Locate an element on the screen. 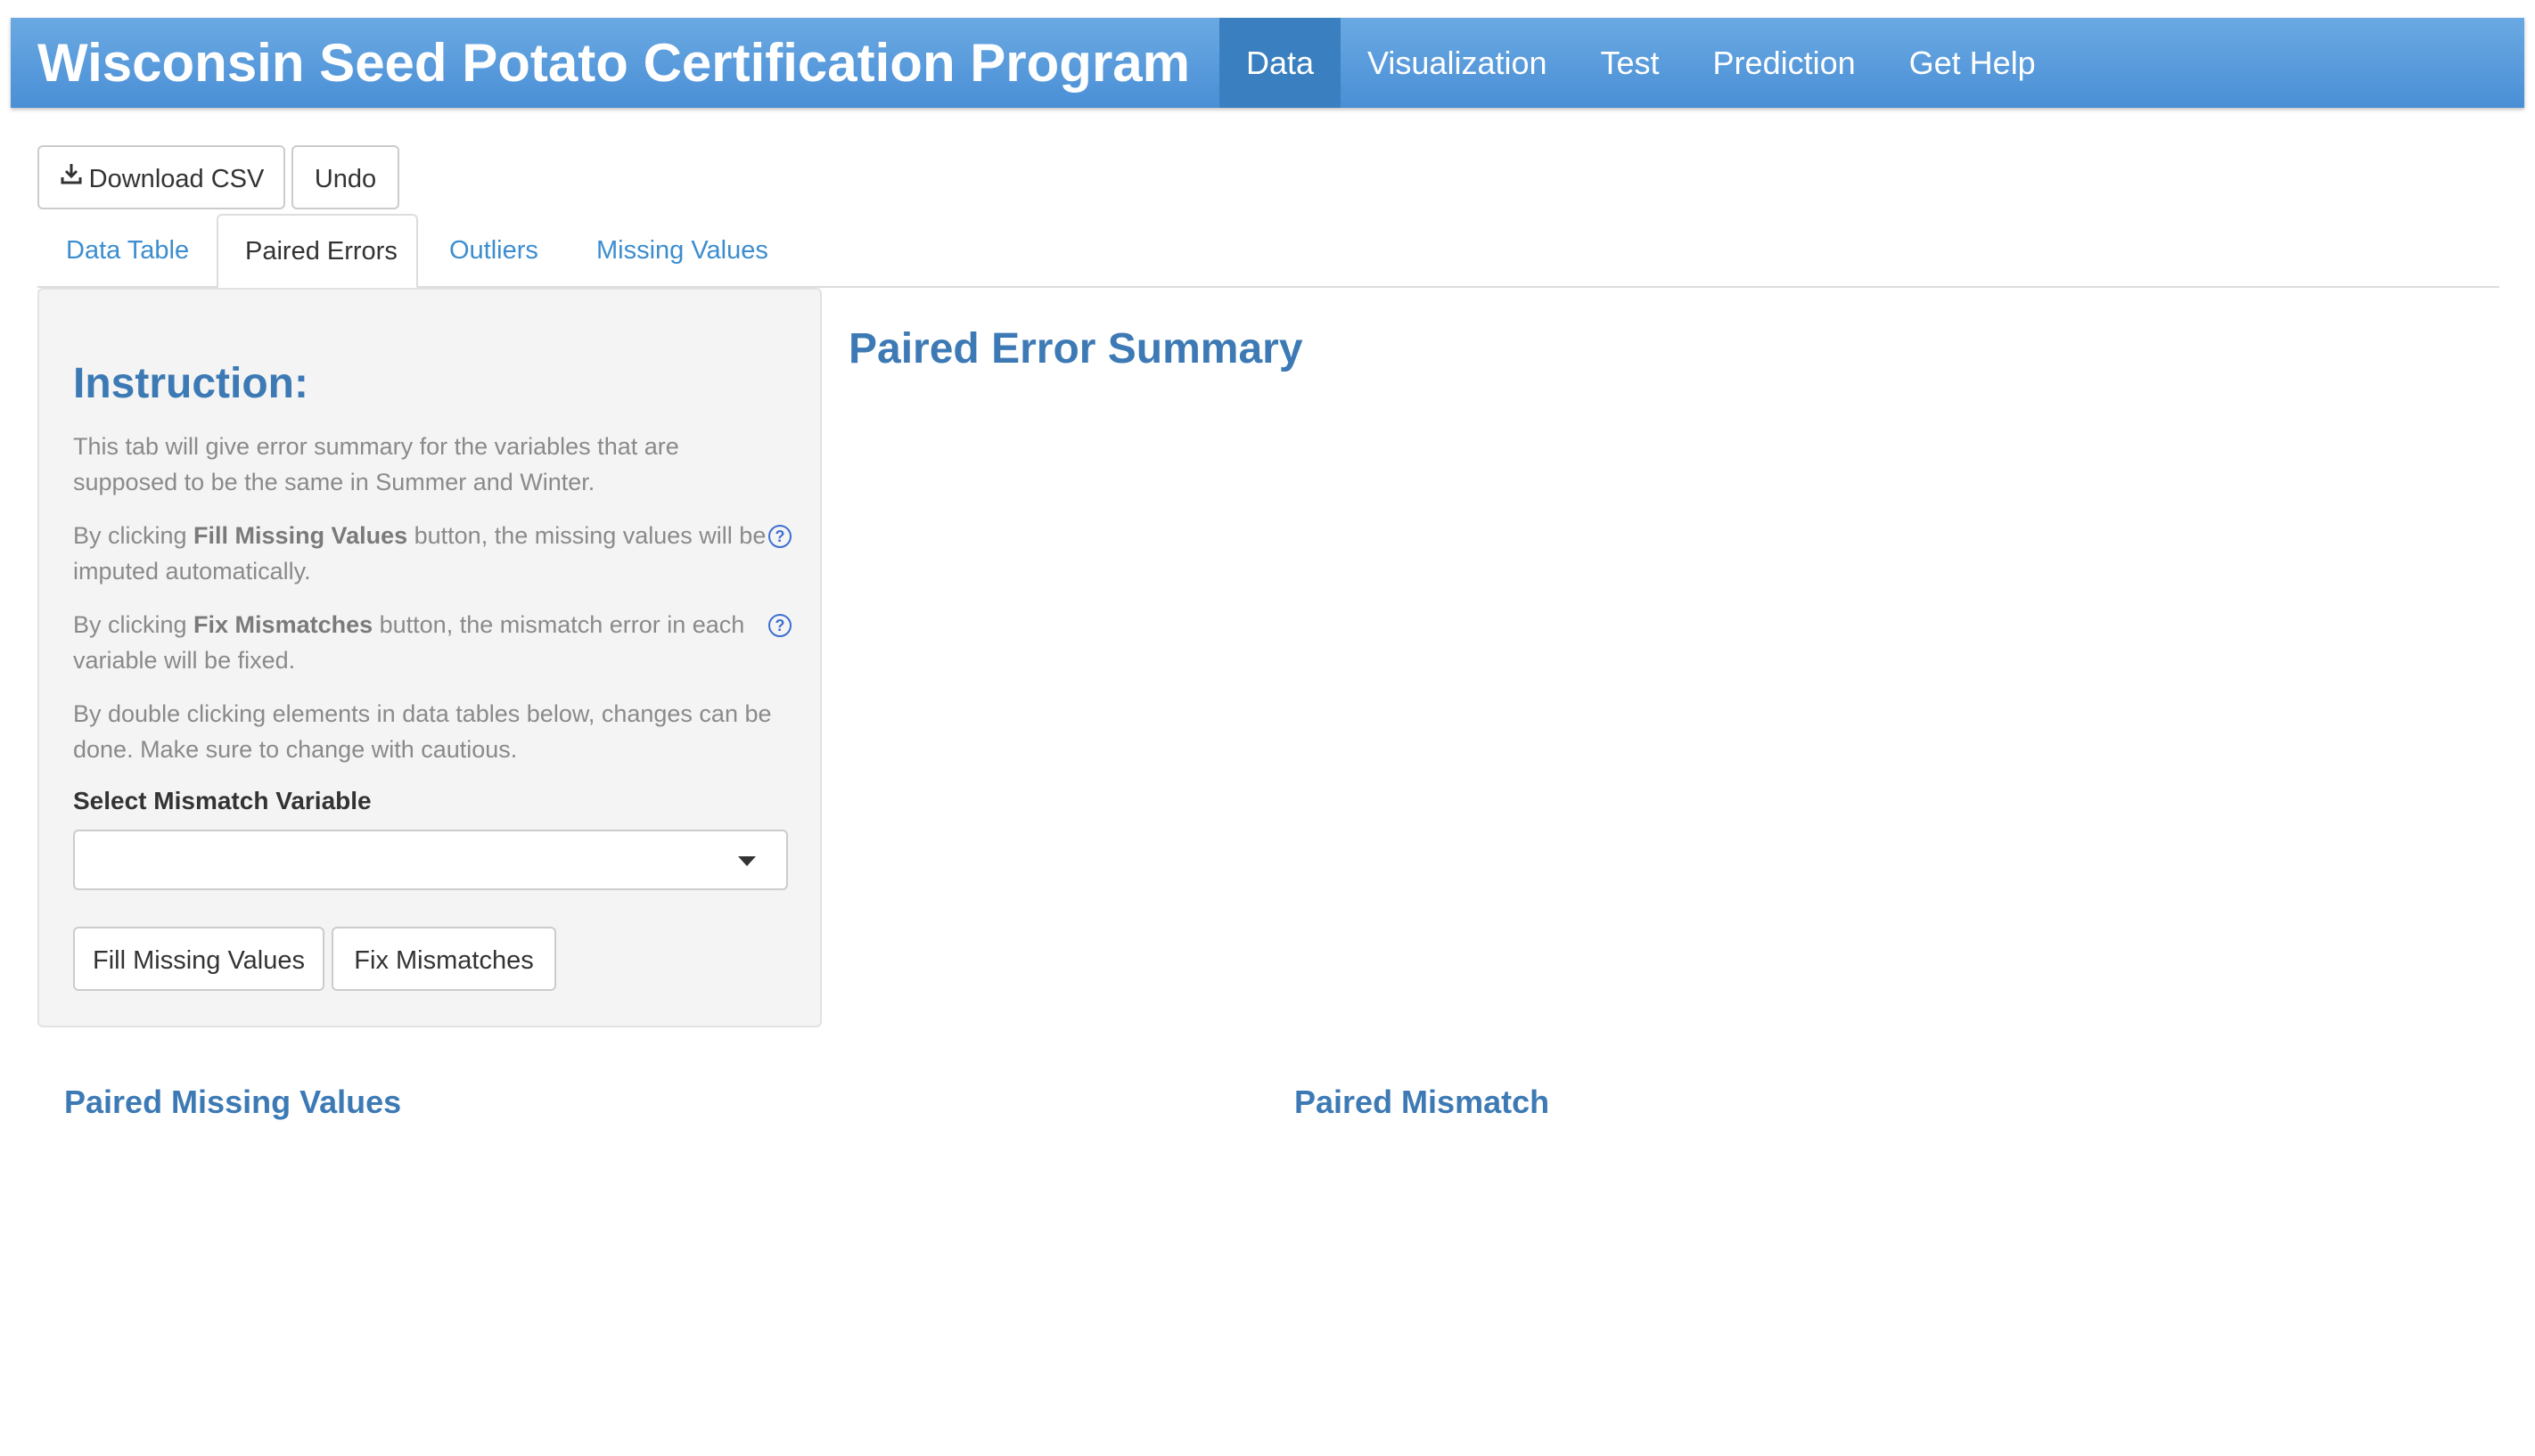  instruction-text-2-prefix: By clicking is located at coordinates (133, 536).